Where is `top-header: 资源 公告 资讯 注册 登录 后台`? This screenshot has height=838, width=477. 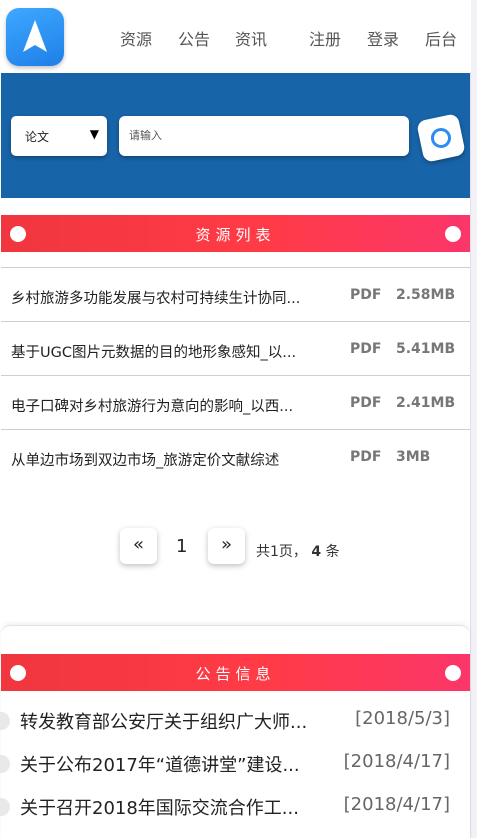
top-header: 资源 公告 资讯 注册 登录 后台 is located at coordinates (235, 36).